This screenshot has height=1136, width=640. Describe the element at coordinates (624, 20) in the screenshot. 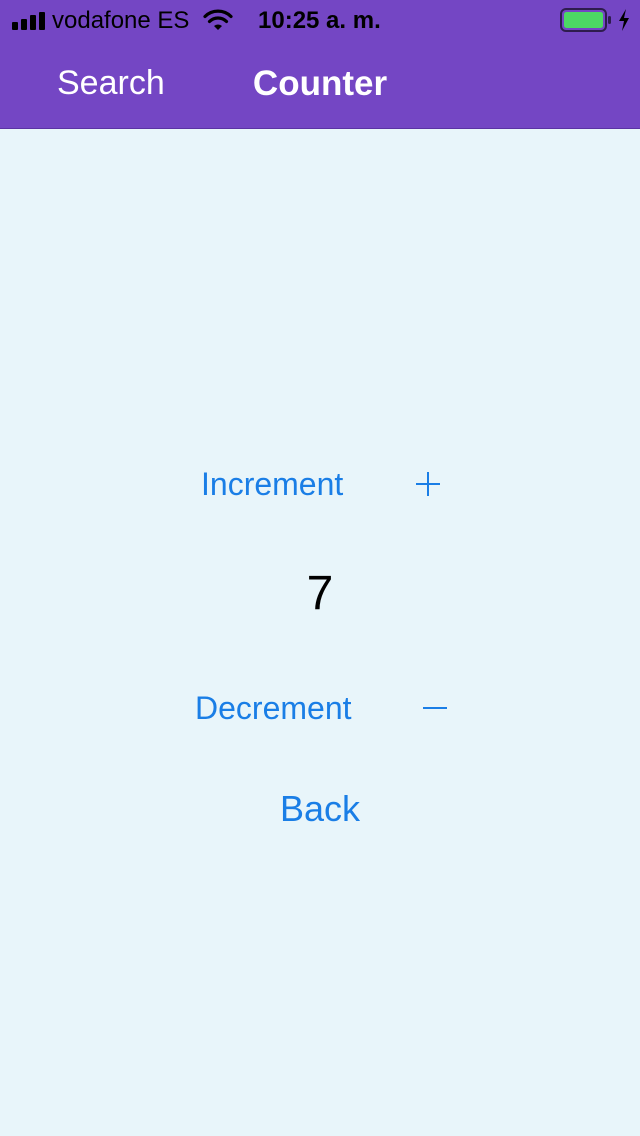

I see `charging-bolt-icon` at that location.